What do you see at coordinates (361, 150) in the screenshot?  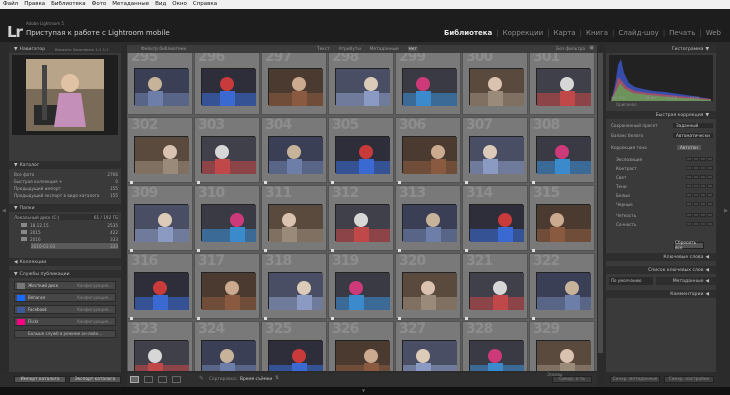 I see `grid-cell: 305` at bounding box center [361, 150].